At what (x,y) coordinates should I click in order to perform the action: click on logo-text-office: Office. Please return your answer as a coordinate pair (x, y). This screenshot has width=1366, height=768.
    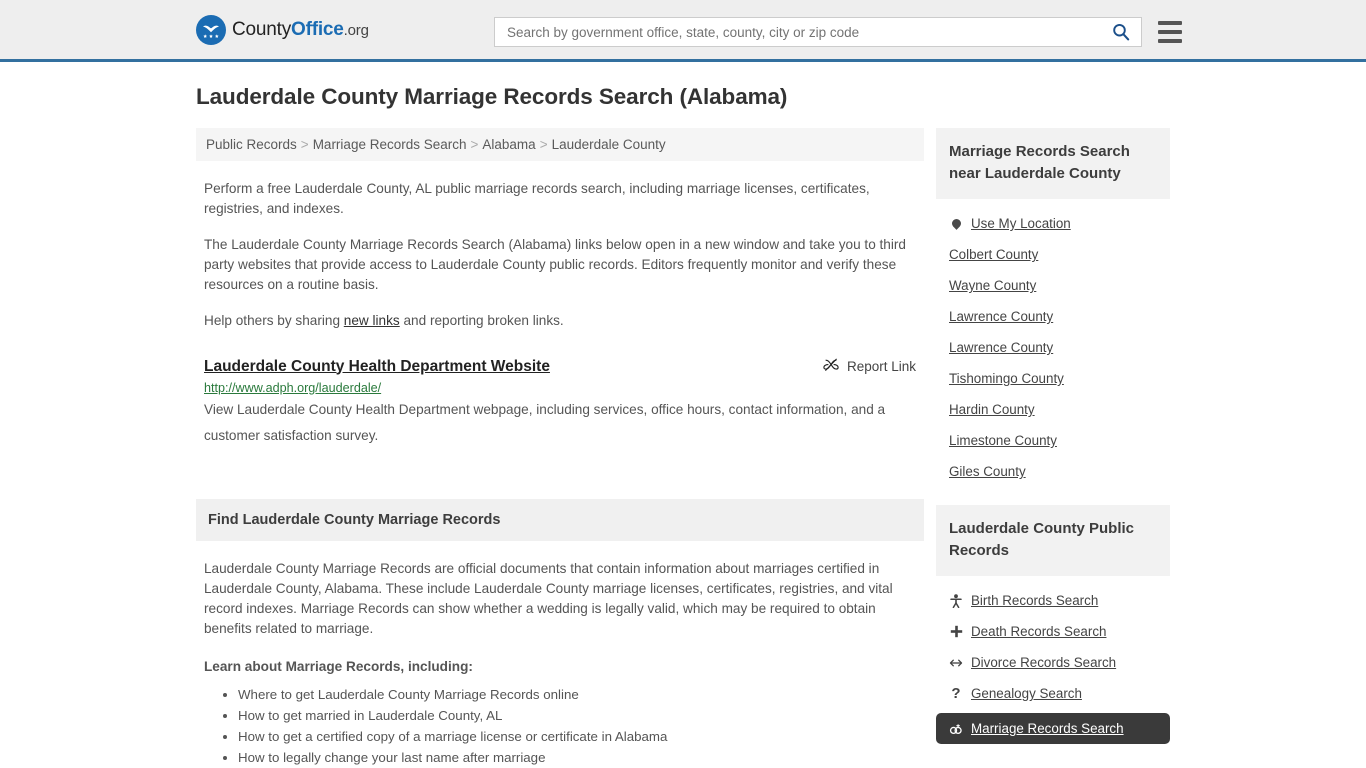
    Looking at the image, I should click on (317, 29).